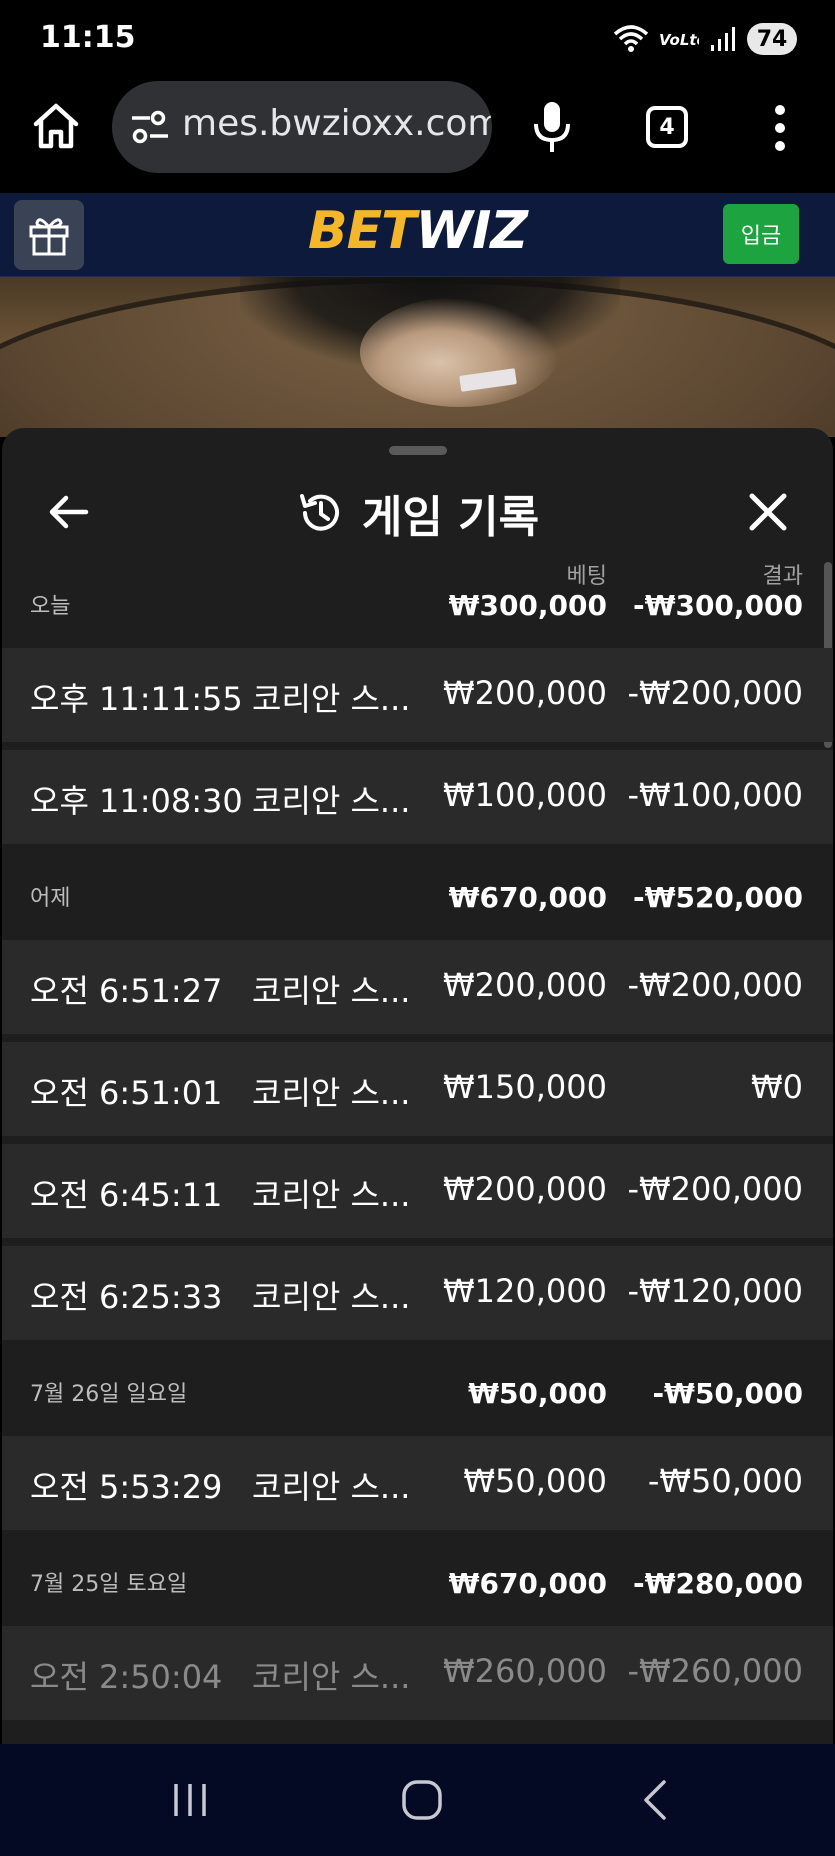 Image resolution: width=835 pixels, height=1856 pixels. Describe the element at coordinates (417, 695) in the screenshot. I see `history-row: 오후 11:11:55 코리안 스... ₩200,000 -₩200,000` at that location.